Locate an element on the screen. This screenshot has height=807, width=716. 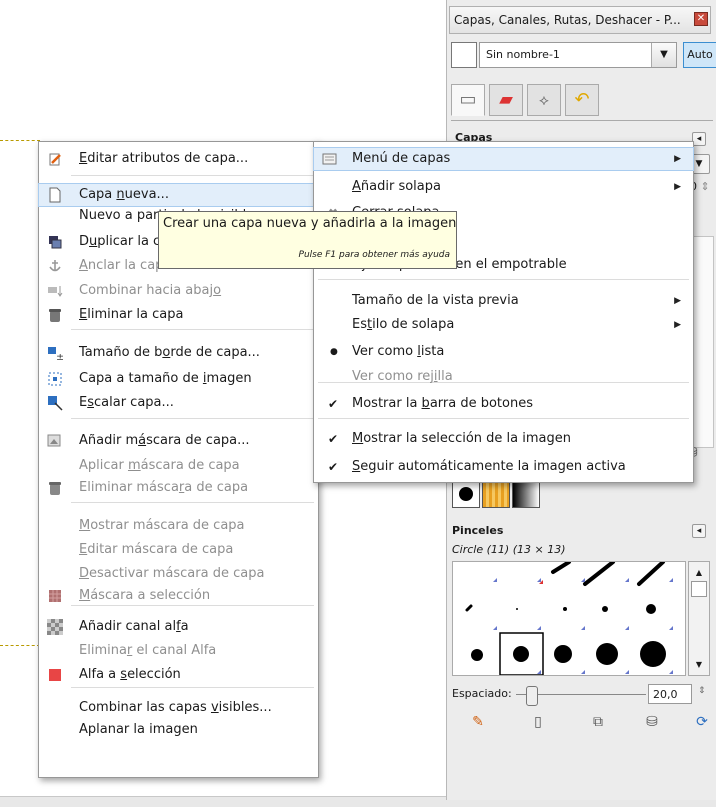
panel-menu-button: ◂ is located at coordinates (699, 139).